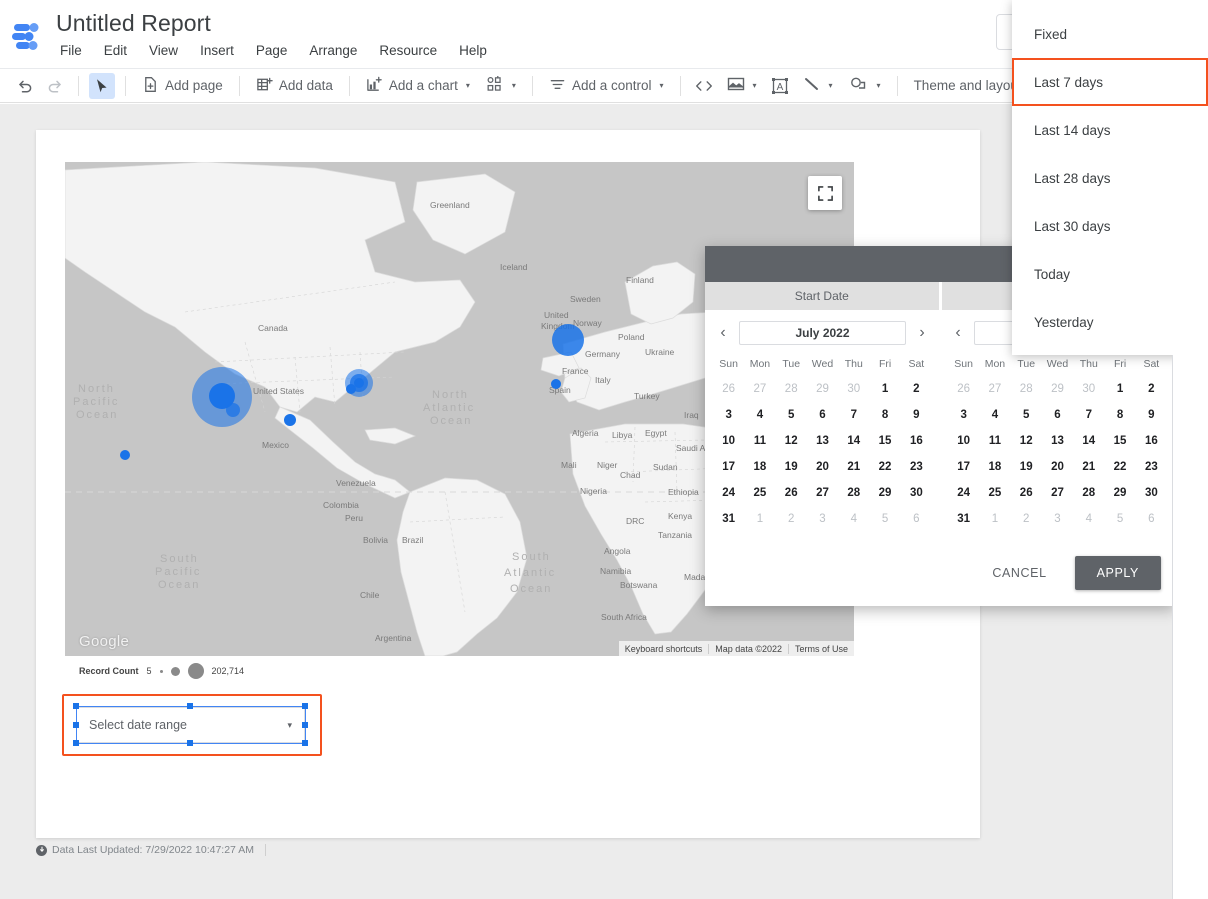 This screenshot has width=1208, height=899. What do you see at coordinates (76, 706) in the screenshot?
I see `resize-handle-nw` at bounding box center [76, 706].